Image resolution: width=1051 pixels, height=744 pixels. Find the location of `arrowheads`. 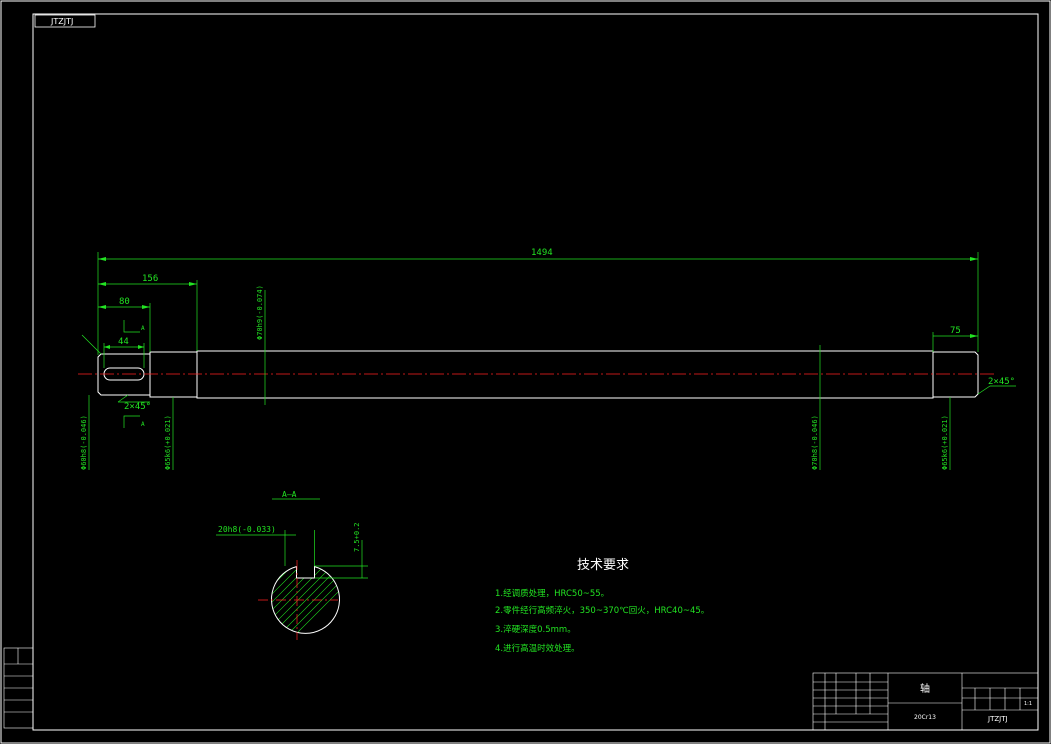

arrowheads is located at coordinates (538, 303).